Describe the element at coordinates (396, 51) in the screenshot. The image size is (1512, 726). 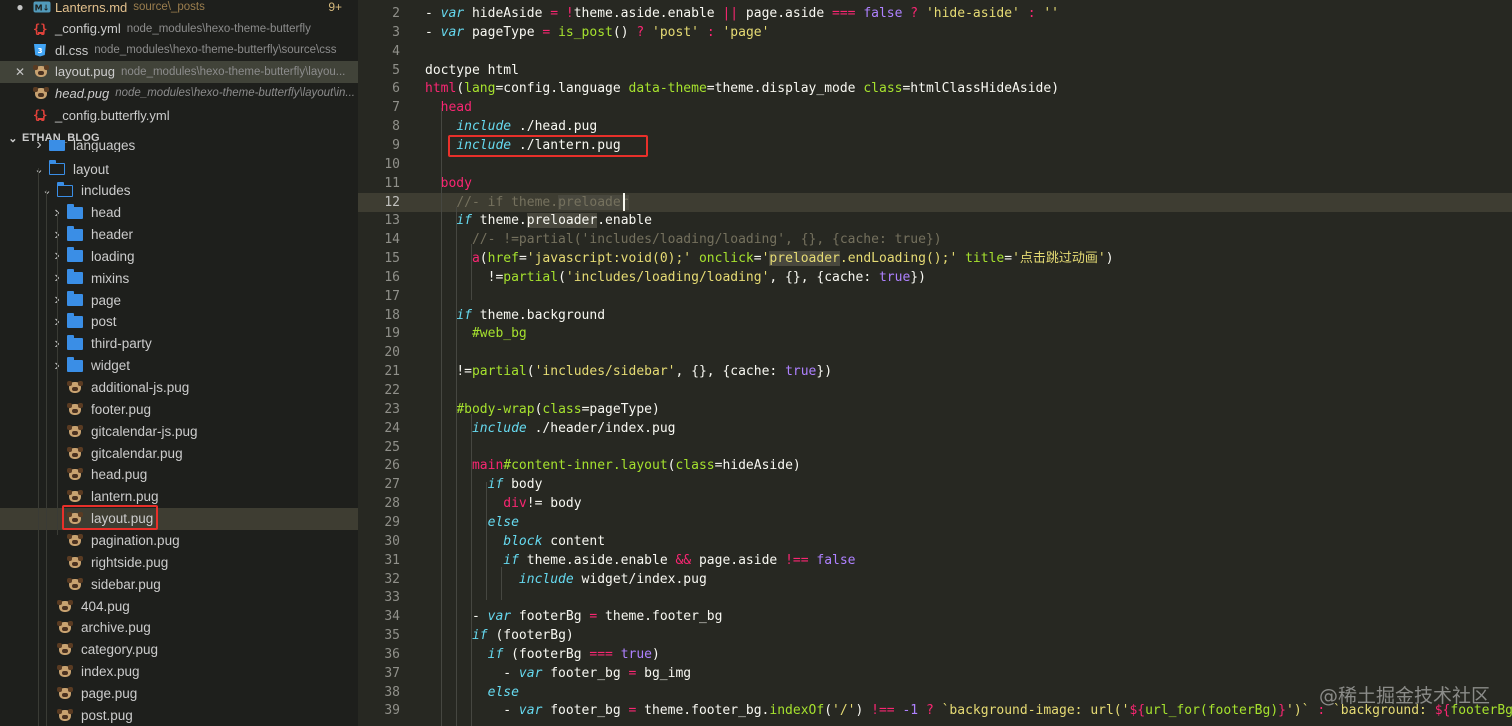
I see `line-number: 4` at that location.